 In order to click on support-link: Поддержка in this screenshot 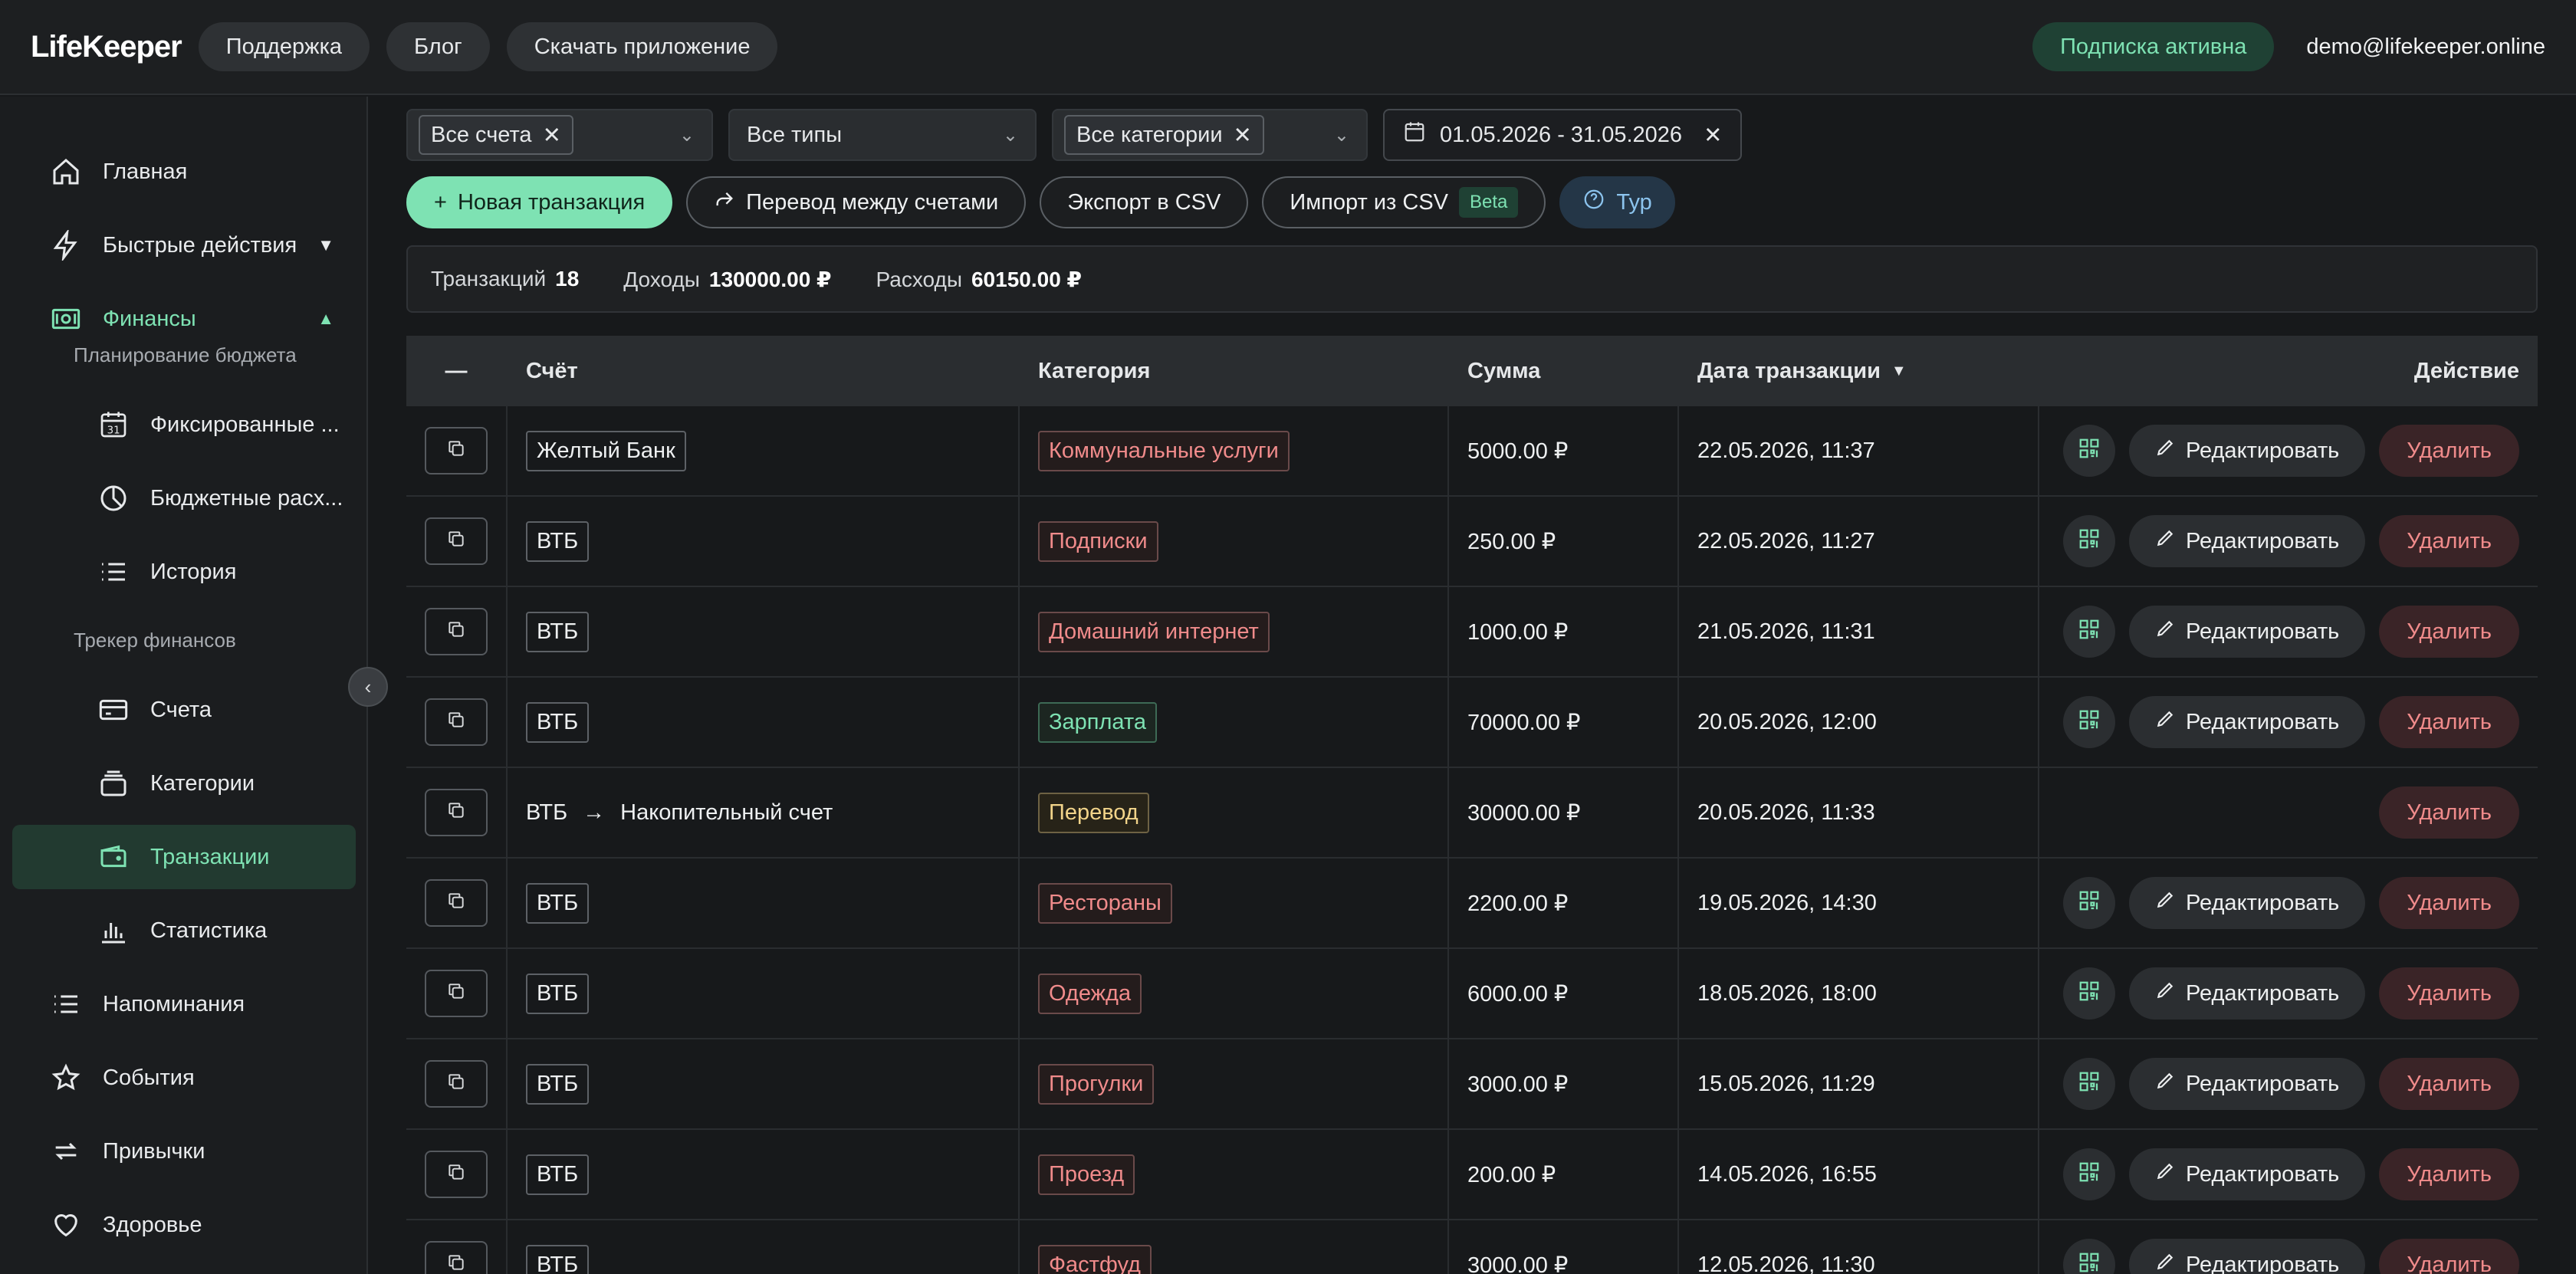, I will do `click(284, 46)`.